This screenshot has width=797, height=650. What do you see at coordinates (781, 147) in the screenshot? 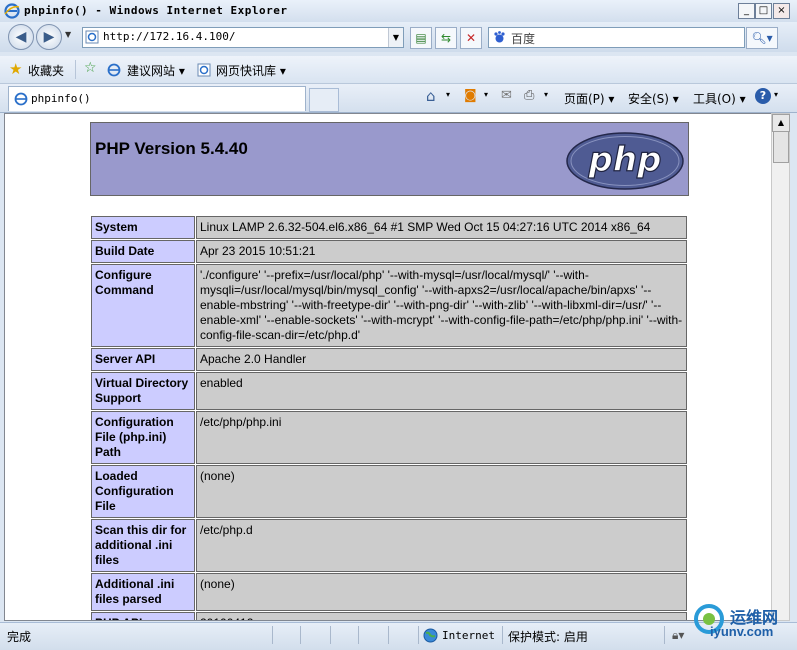
I see `scroll-thumb` at bounding box center [781, 147].